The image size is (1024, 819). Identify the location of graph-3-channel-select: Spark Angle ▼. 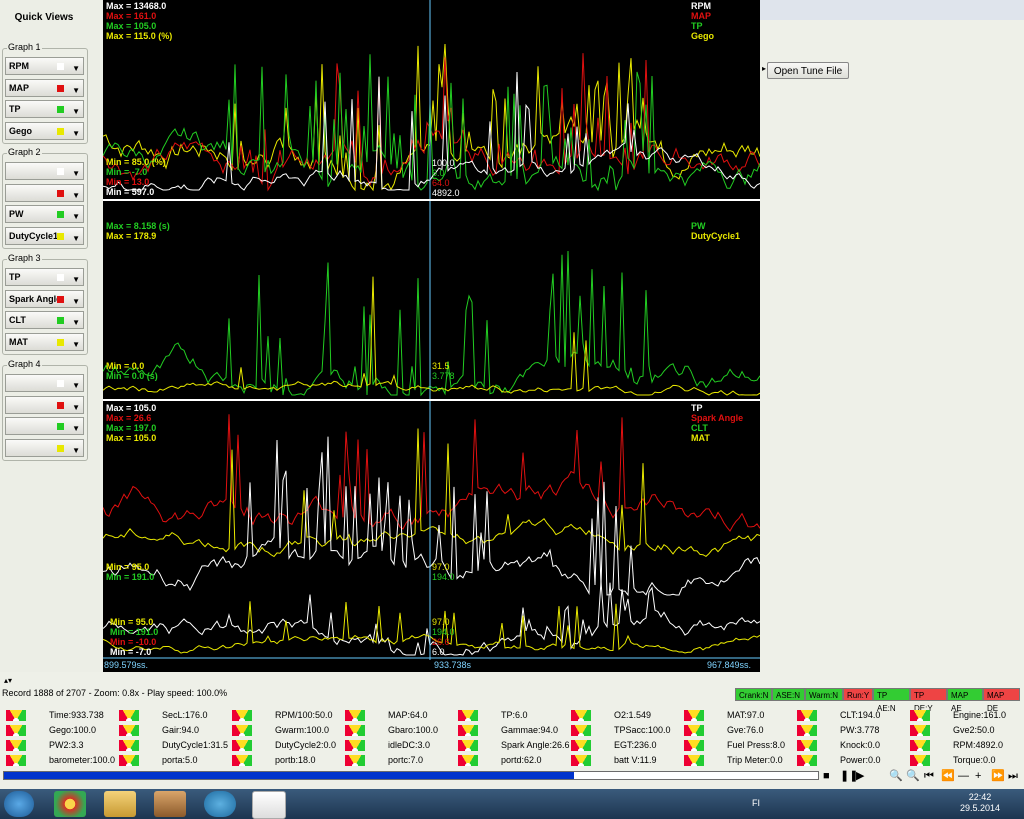
(44, 298).